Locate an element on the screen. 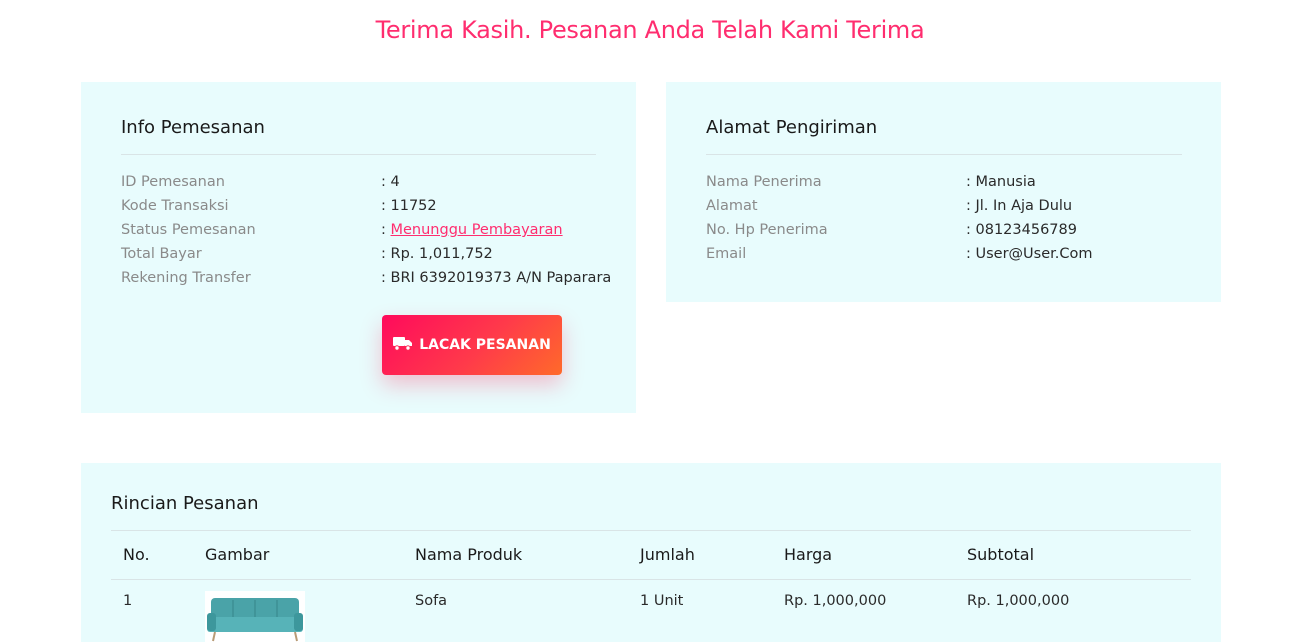 The image size is (1306, 642). shipping-address-title: Alamat Pengiriman is located at coordinates (792, 127).